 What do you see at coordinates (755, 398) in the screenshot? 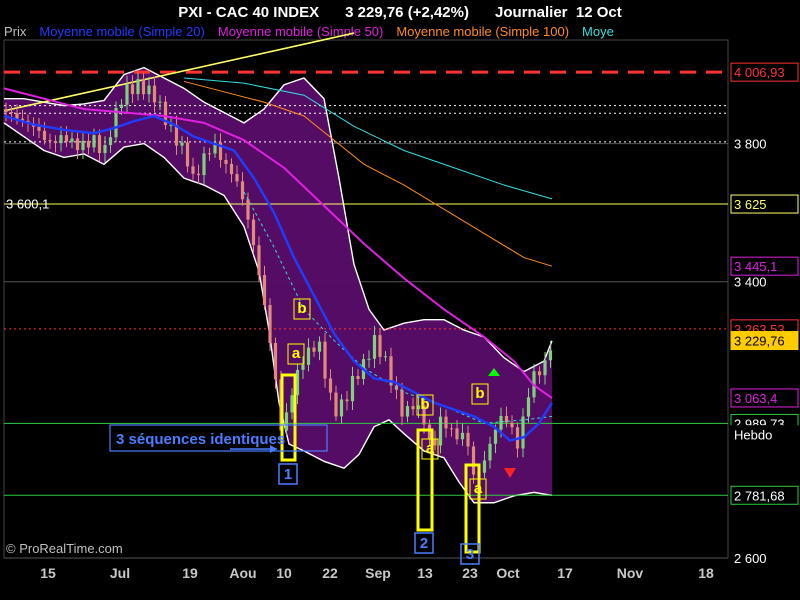
I see `price-tag-label: 3 063,4` at bounding box center [755, 398].